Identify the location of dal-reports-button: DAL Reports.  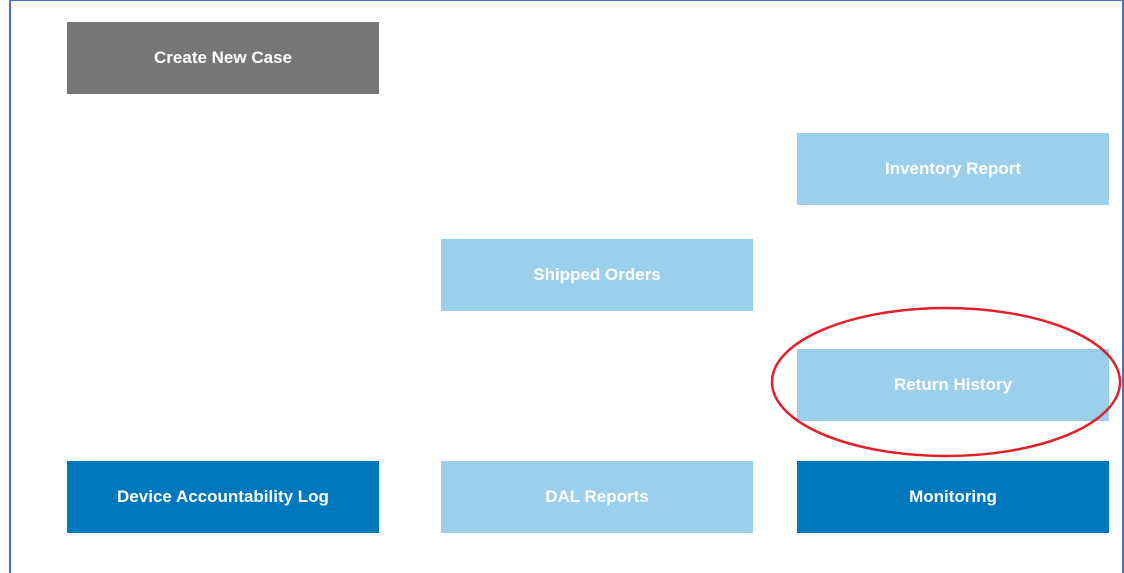
(597, 497).